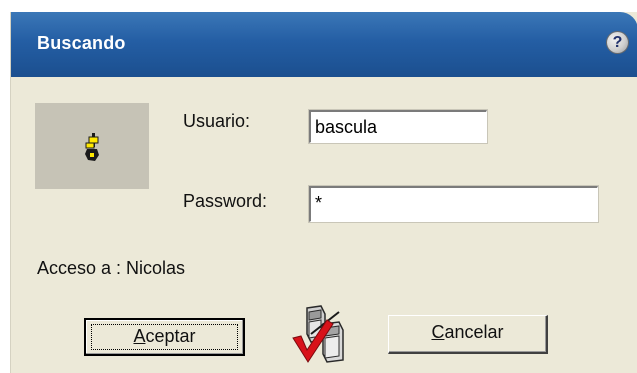 This screenshot has width=637, height=373. Describe the element at coordinates (453, 204) in the screenshot. I see `password-field: *` at that location.